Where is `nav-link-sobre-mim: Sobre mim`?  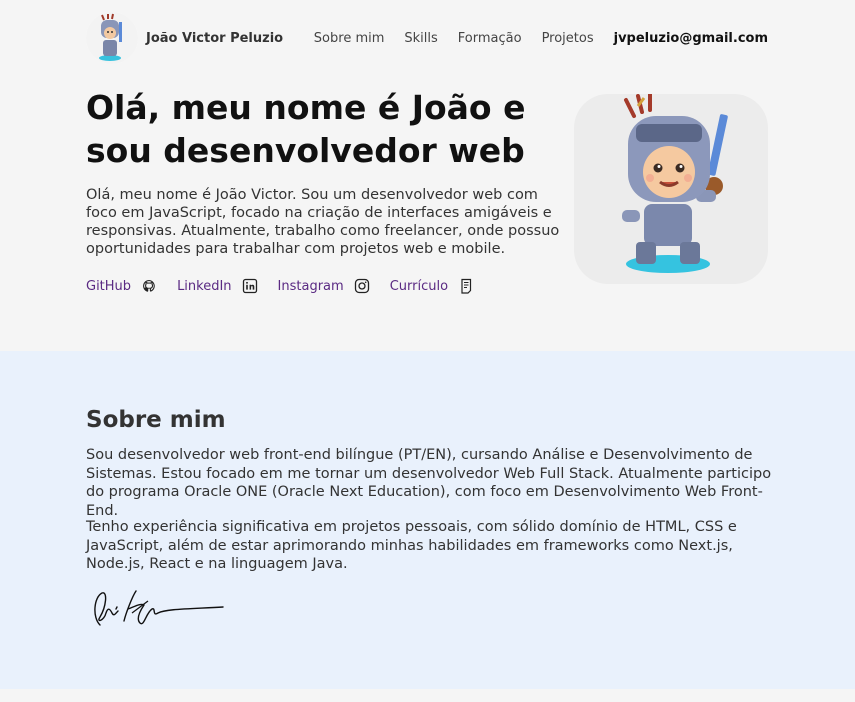 nav-link-sobre-mim: Sobre mim is located at coordinates (349, 38).